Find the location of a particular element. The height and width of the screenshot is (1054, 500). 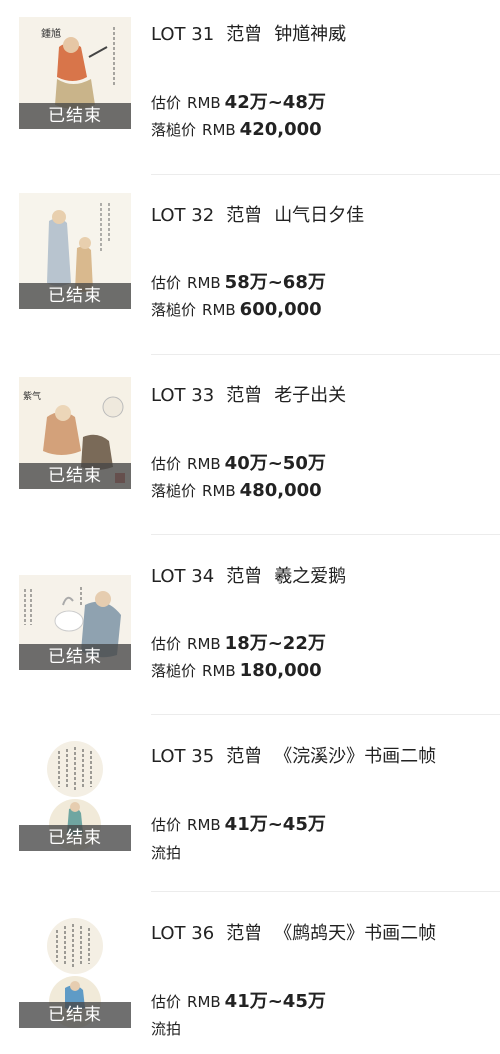

hammer-price: 600,000 is located at coordinates (280, 309).